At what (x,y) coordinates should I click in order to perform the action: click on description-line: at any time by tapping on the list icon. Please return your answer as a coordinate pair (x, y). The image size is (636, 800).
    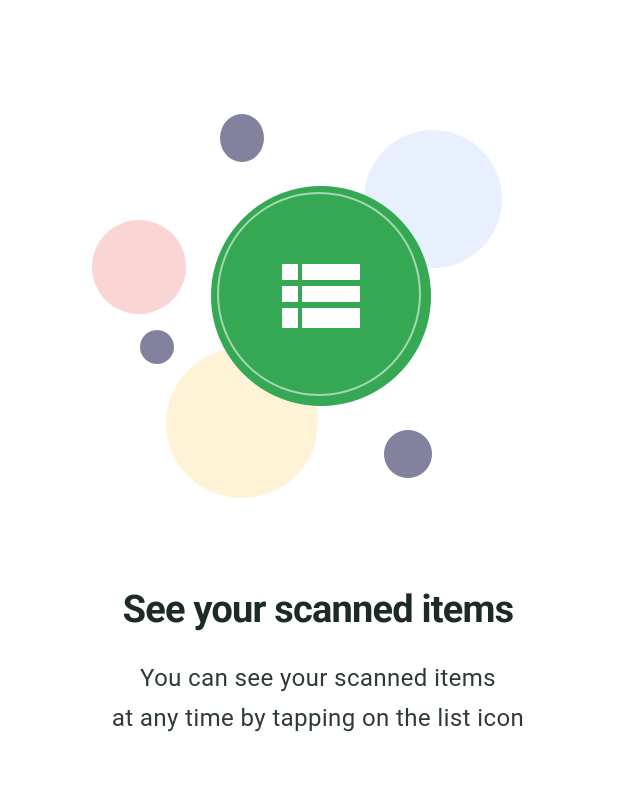
    Looking at the image, I should click on (318, 718).